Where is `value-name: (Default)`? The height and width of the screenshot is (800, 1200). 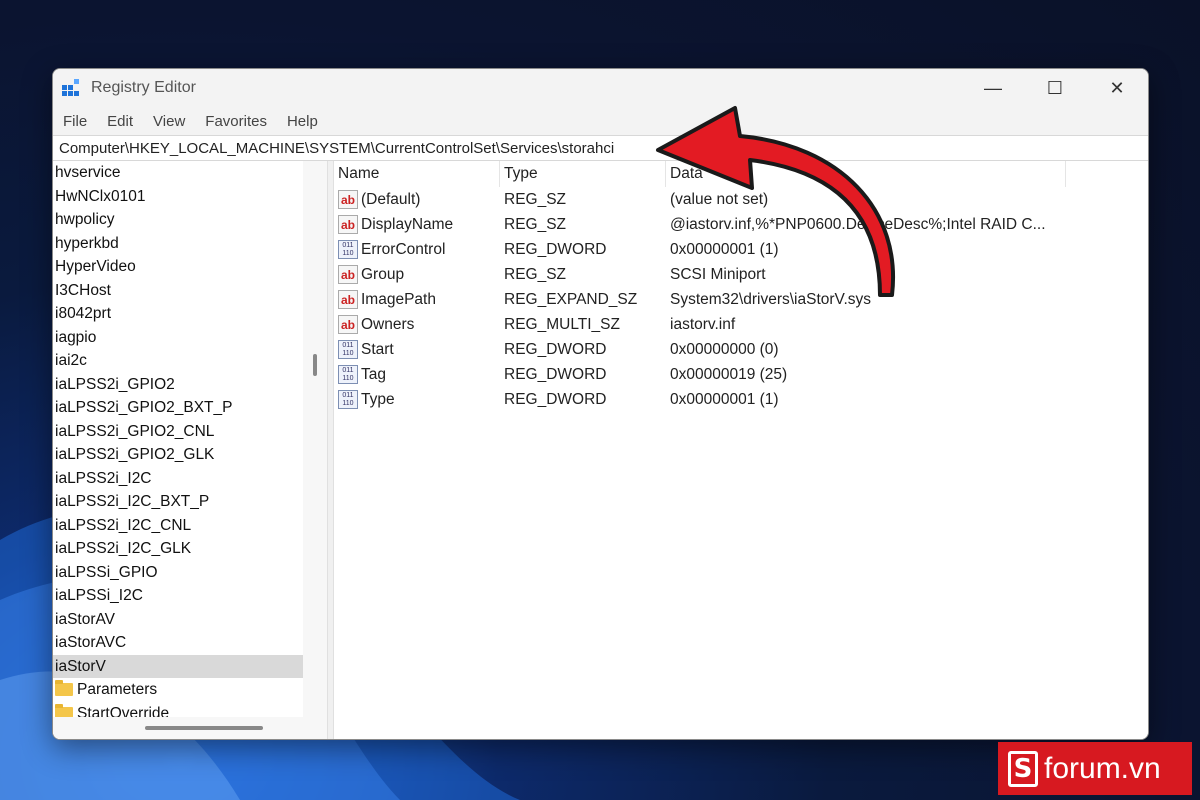
value-name: (Default) is located at coordinates (391, 199).